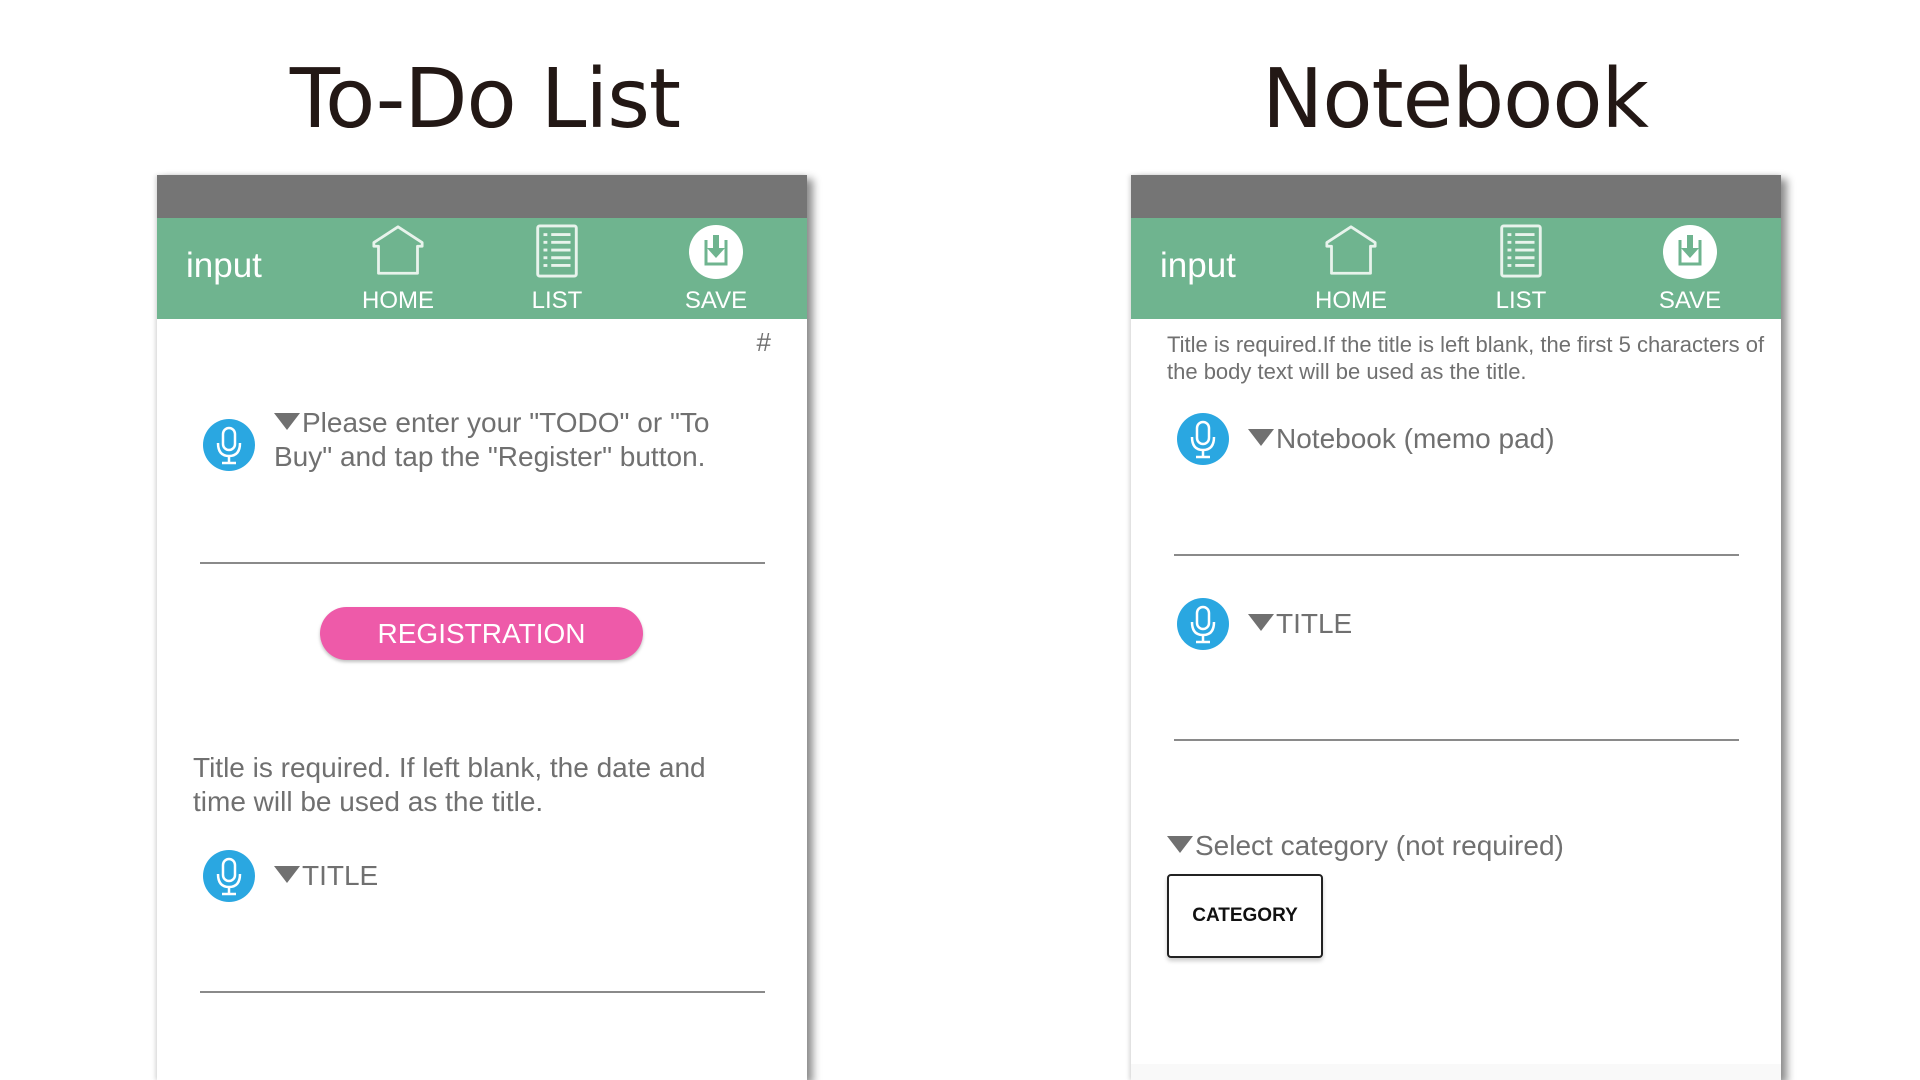 The width and height of the screenshot is (1920, 1080). Describe the element at coordinates (485, 99) in the screenshot. I see `todo-heading: To-Do List` at that location.